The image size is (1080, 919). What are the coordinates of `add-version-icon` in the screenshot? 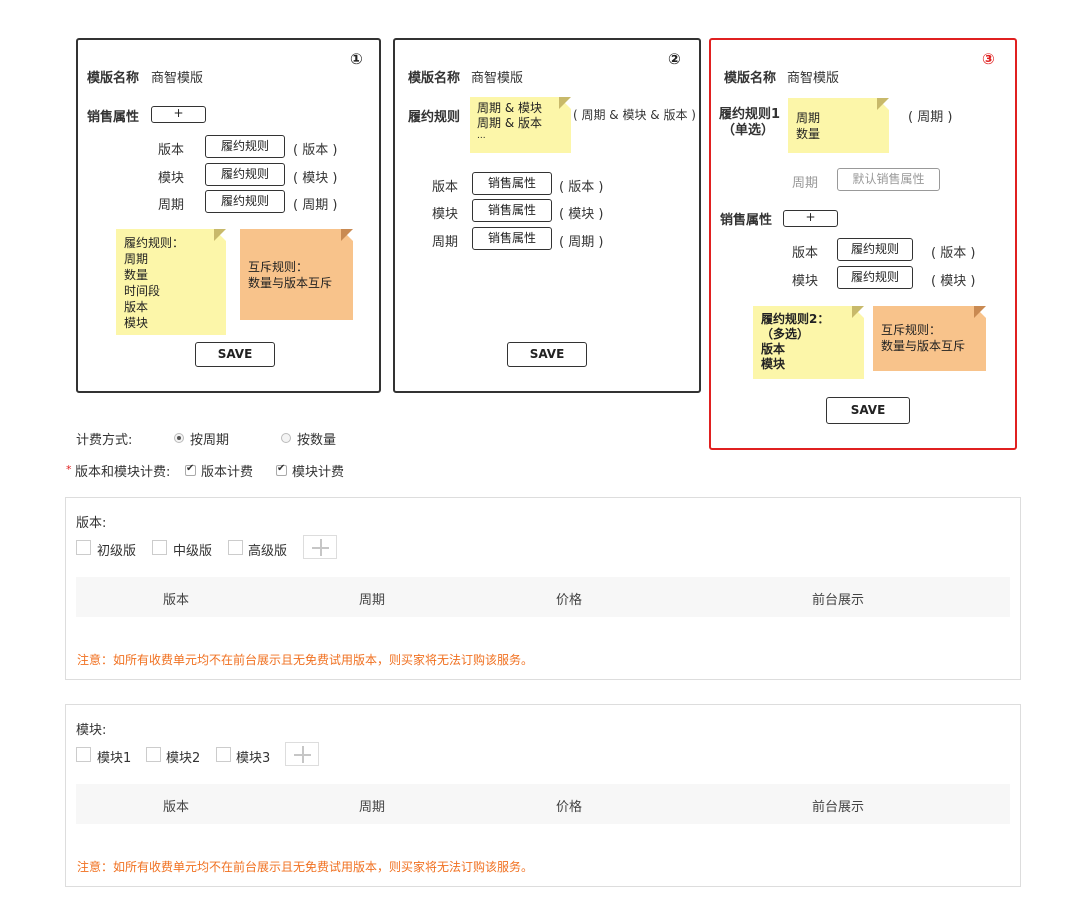 It's located at (320, 547).